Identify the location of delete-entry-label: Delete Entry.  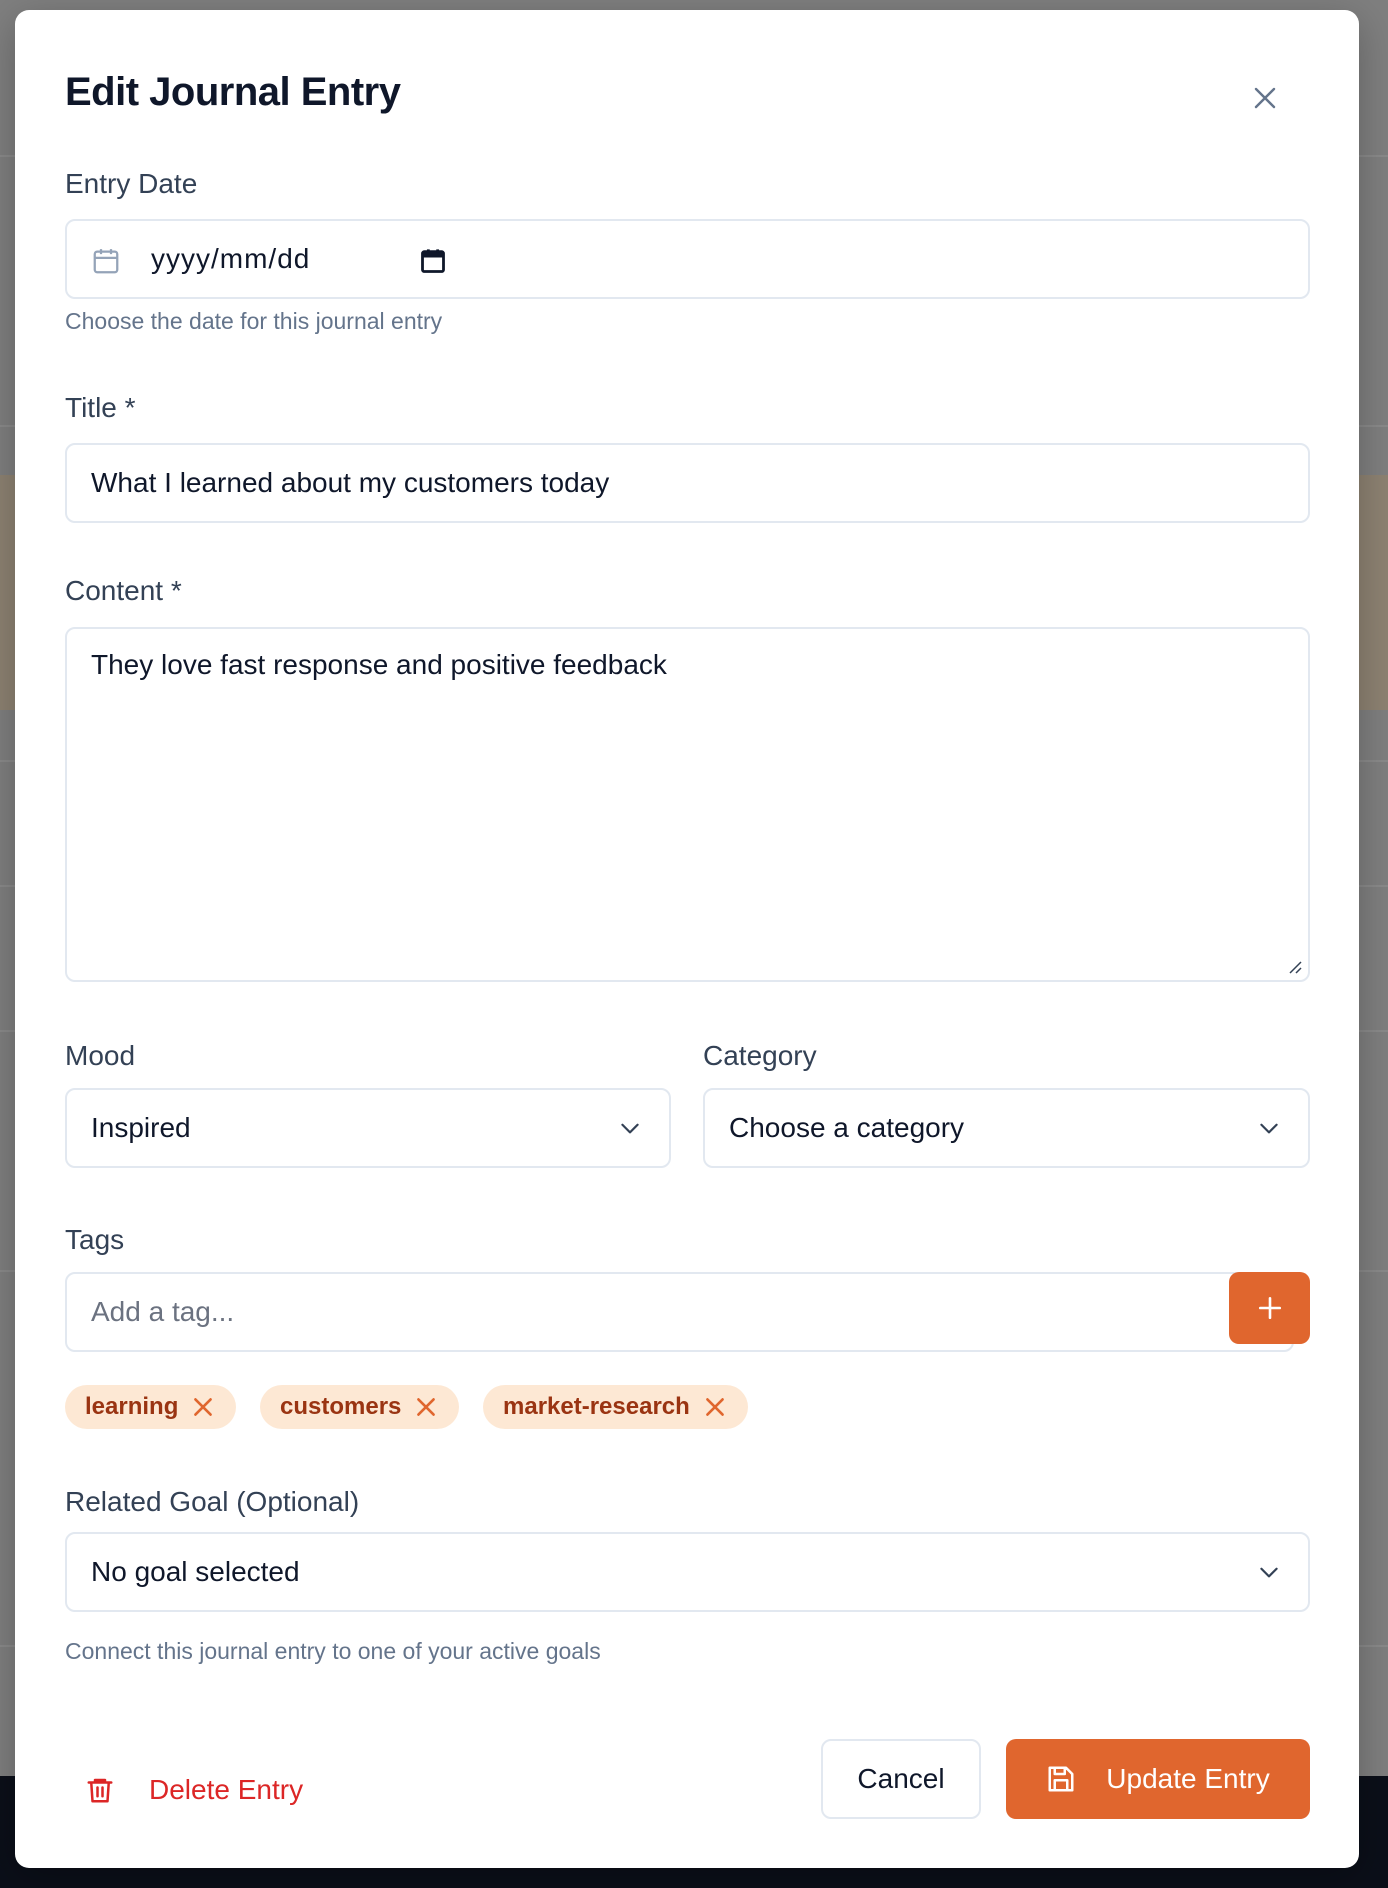
(226, 1789).